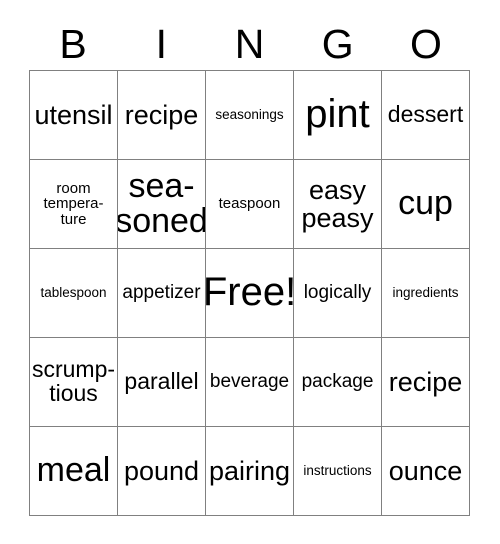 Image resolution: width=500 pixels, height=544 pixels. Describe the element at coordinates (337, 43) in the screenshot. I see `bingo-header-letter-4: G` at that location.